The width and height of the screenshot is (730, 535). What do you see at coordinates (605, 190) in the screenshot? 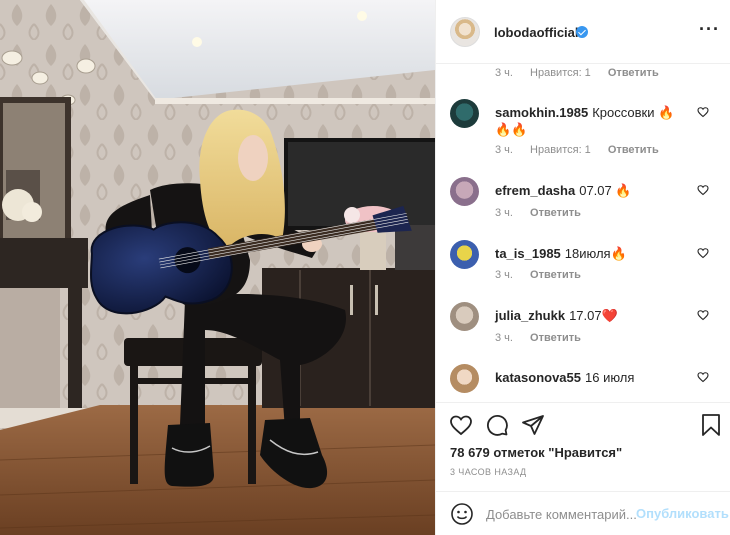
I see `comment-text: 07.07 🔥` at bounding box center [605, 190].